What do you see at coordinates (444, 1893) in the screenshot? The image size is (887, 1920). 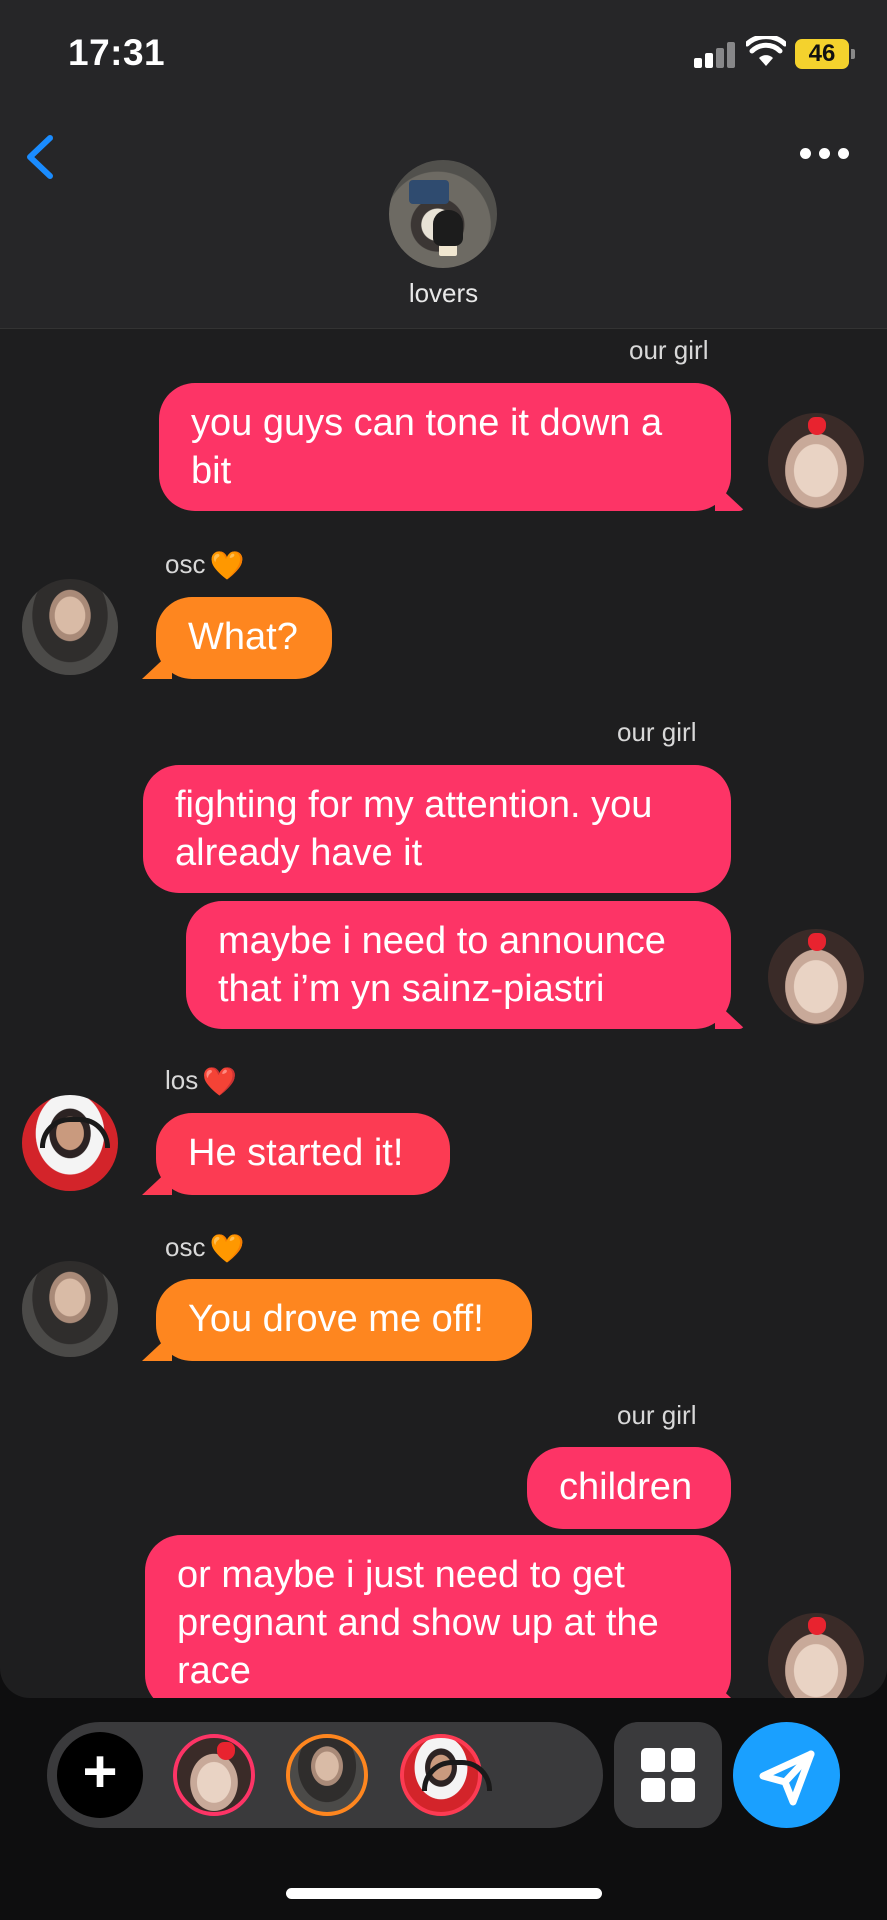 I see `home-indicator` at bounding box center [444, 1893].